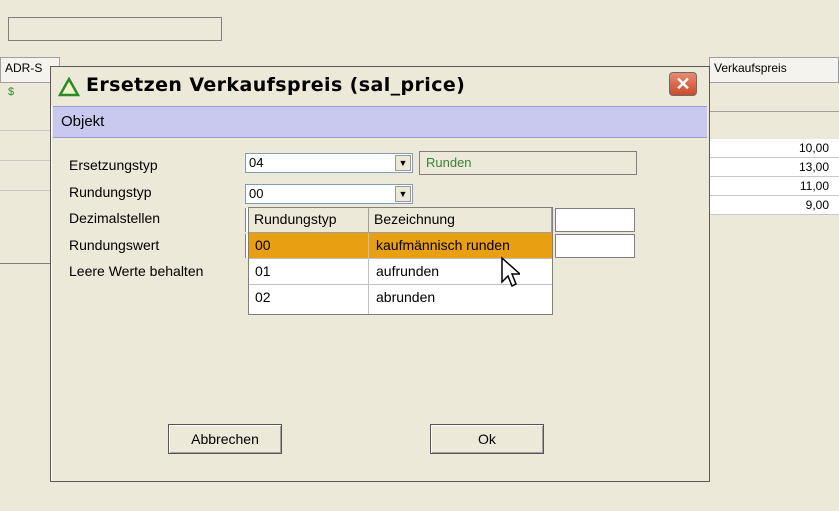  What do you see at coordinates (595, 246) in the screenshot?
I see `rundungswert-input-right` at bounding box center [595, 246].